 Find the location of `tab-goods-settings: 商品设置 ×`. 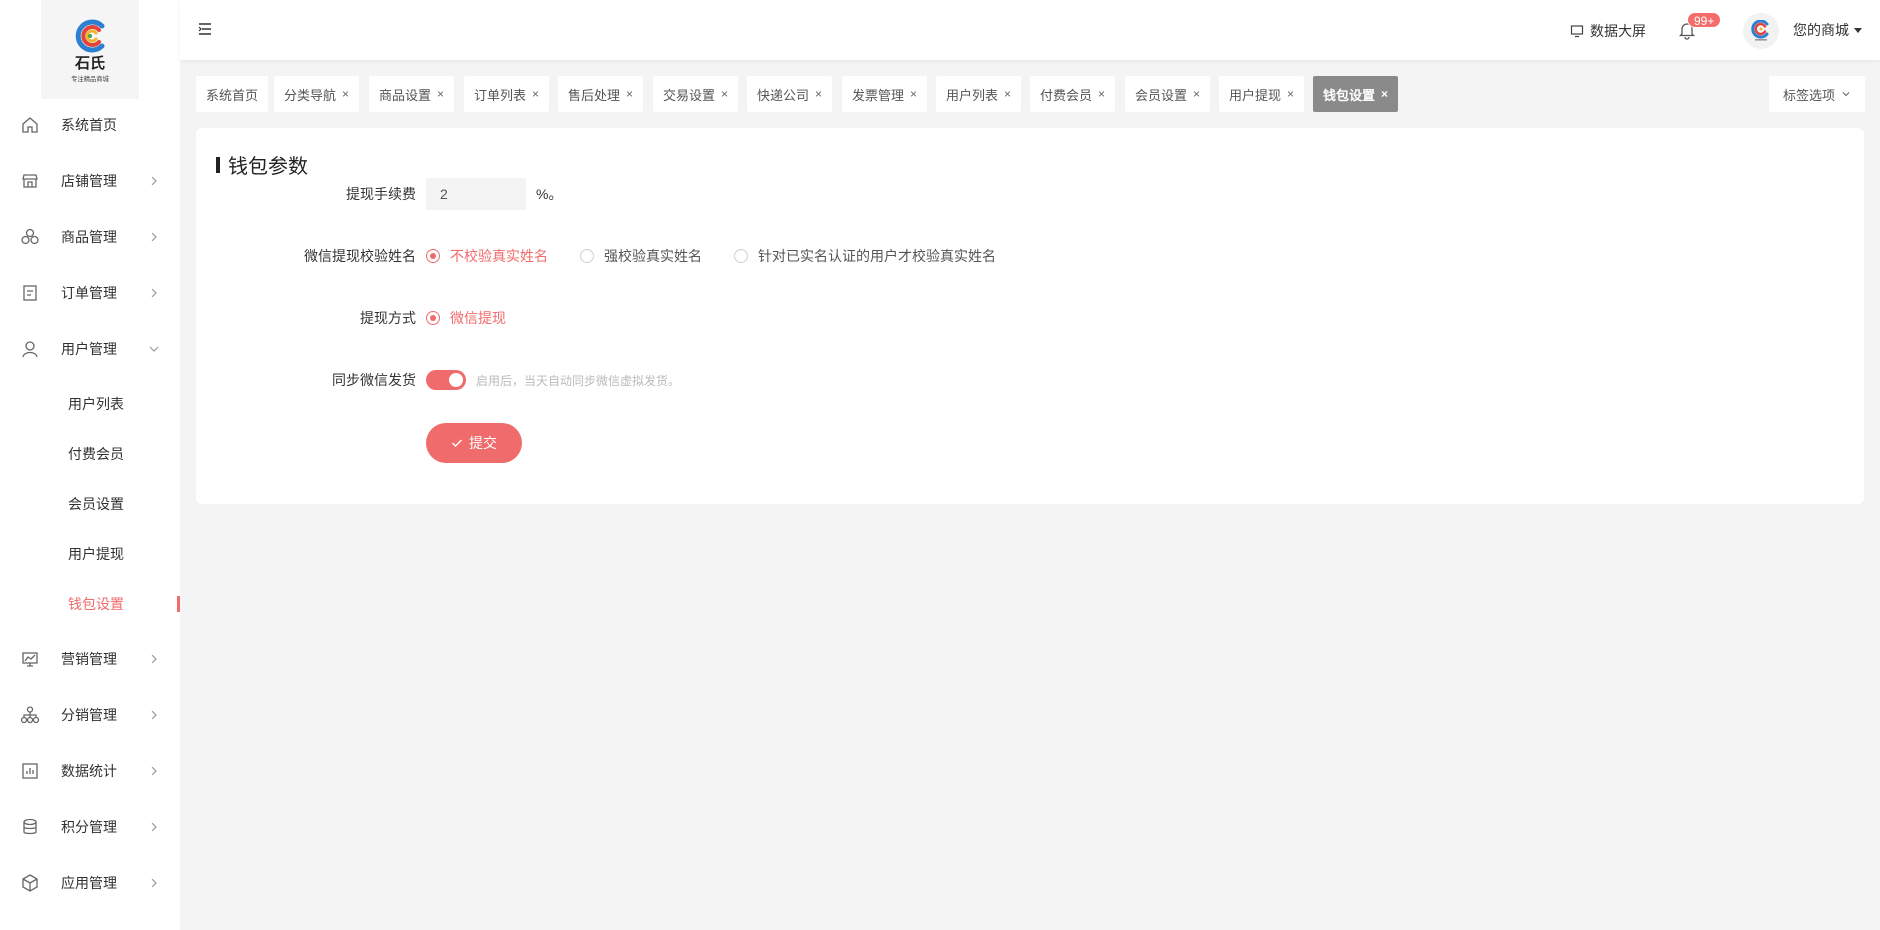

tab-goods-settings: 商品设置 × is located at coordinates (412, 94).